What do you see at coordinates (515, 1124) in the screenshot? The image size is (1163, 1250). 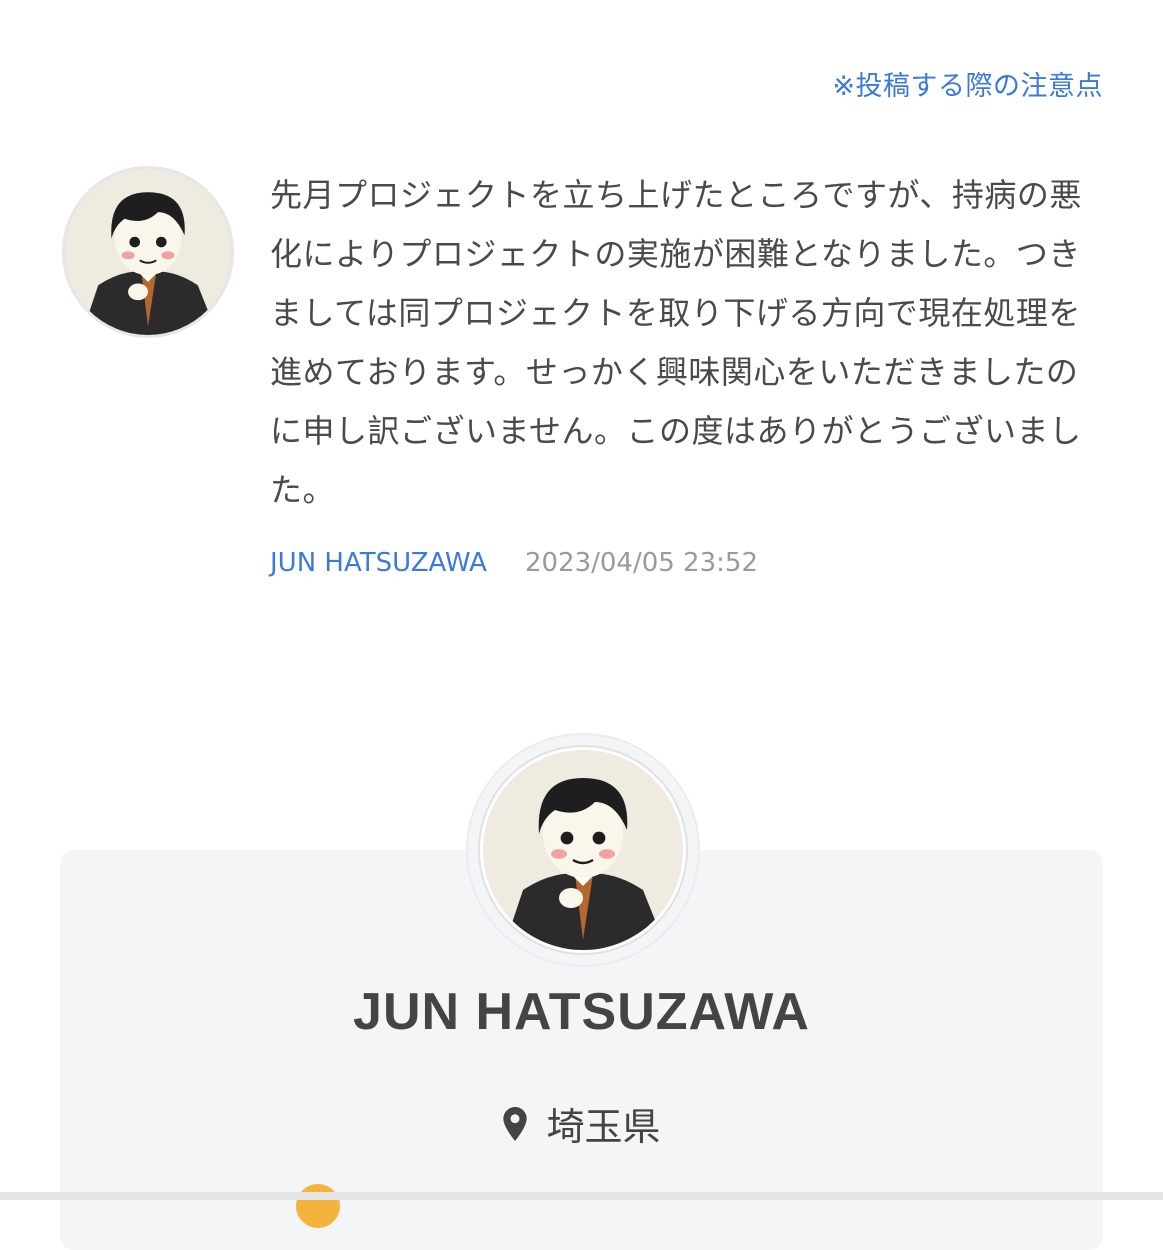 I see `map-pin-icon` at bounding box center [515, 1124].